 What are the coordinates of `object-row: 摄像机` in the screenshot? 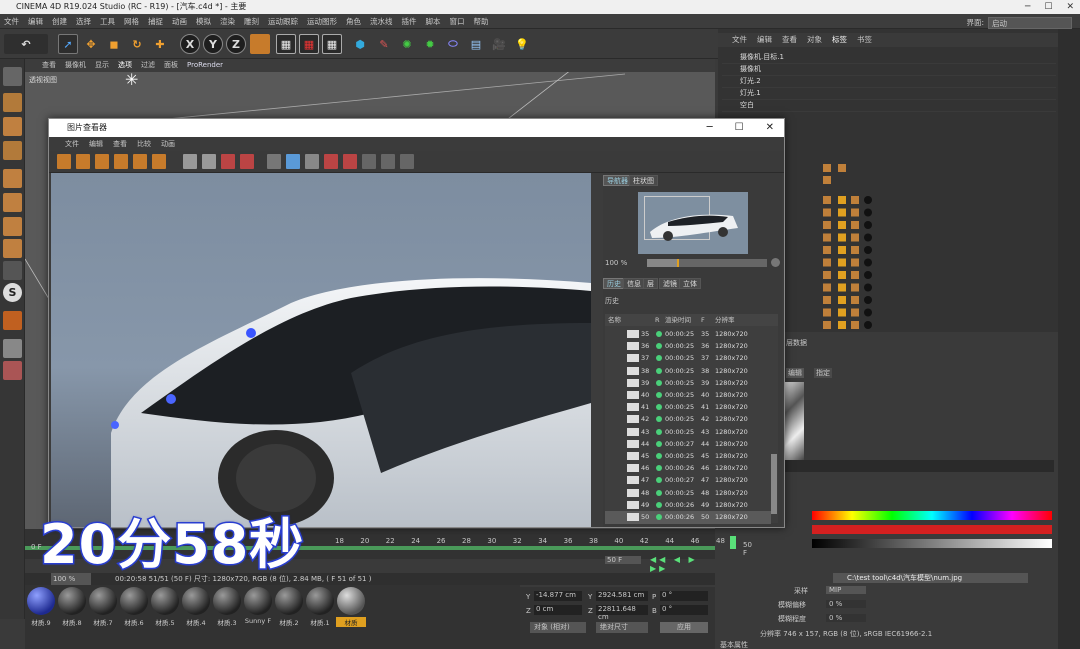 It's located at (889, 69).